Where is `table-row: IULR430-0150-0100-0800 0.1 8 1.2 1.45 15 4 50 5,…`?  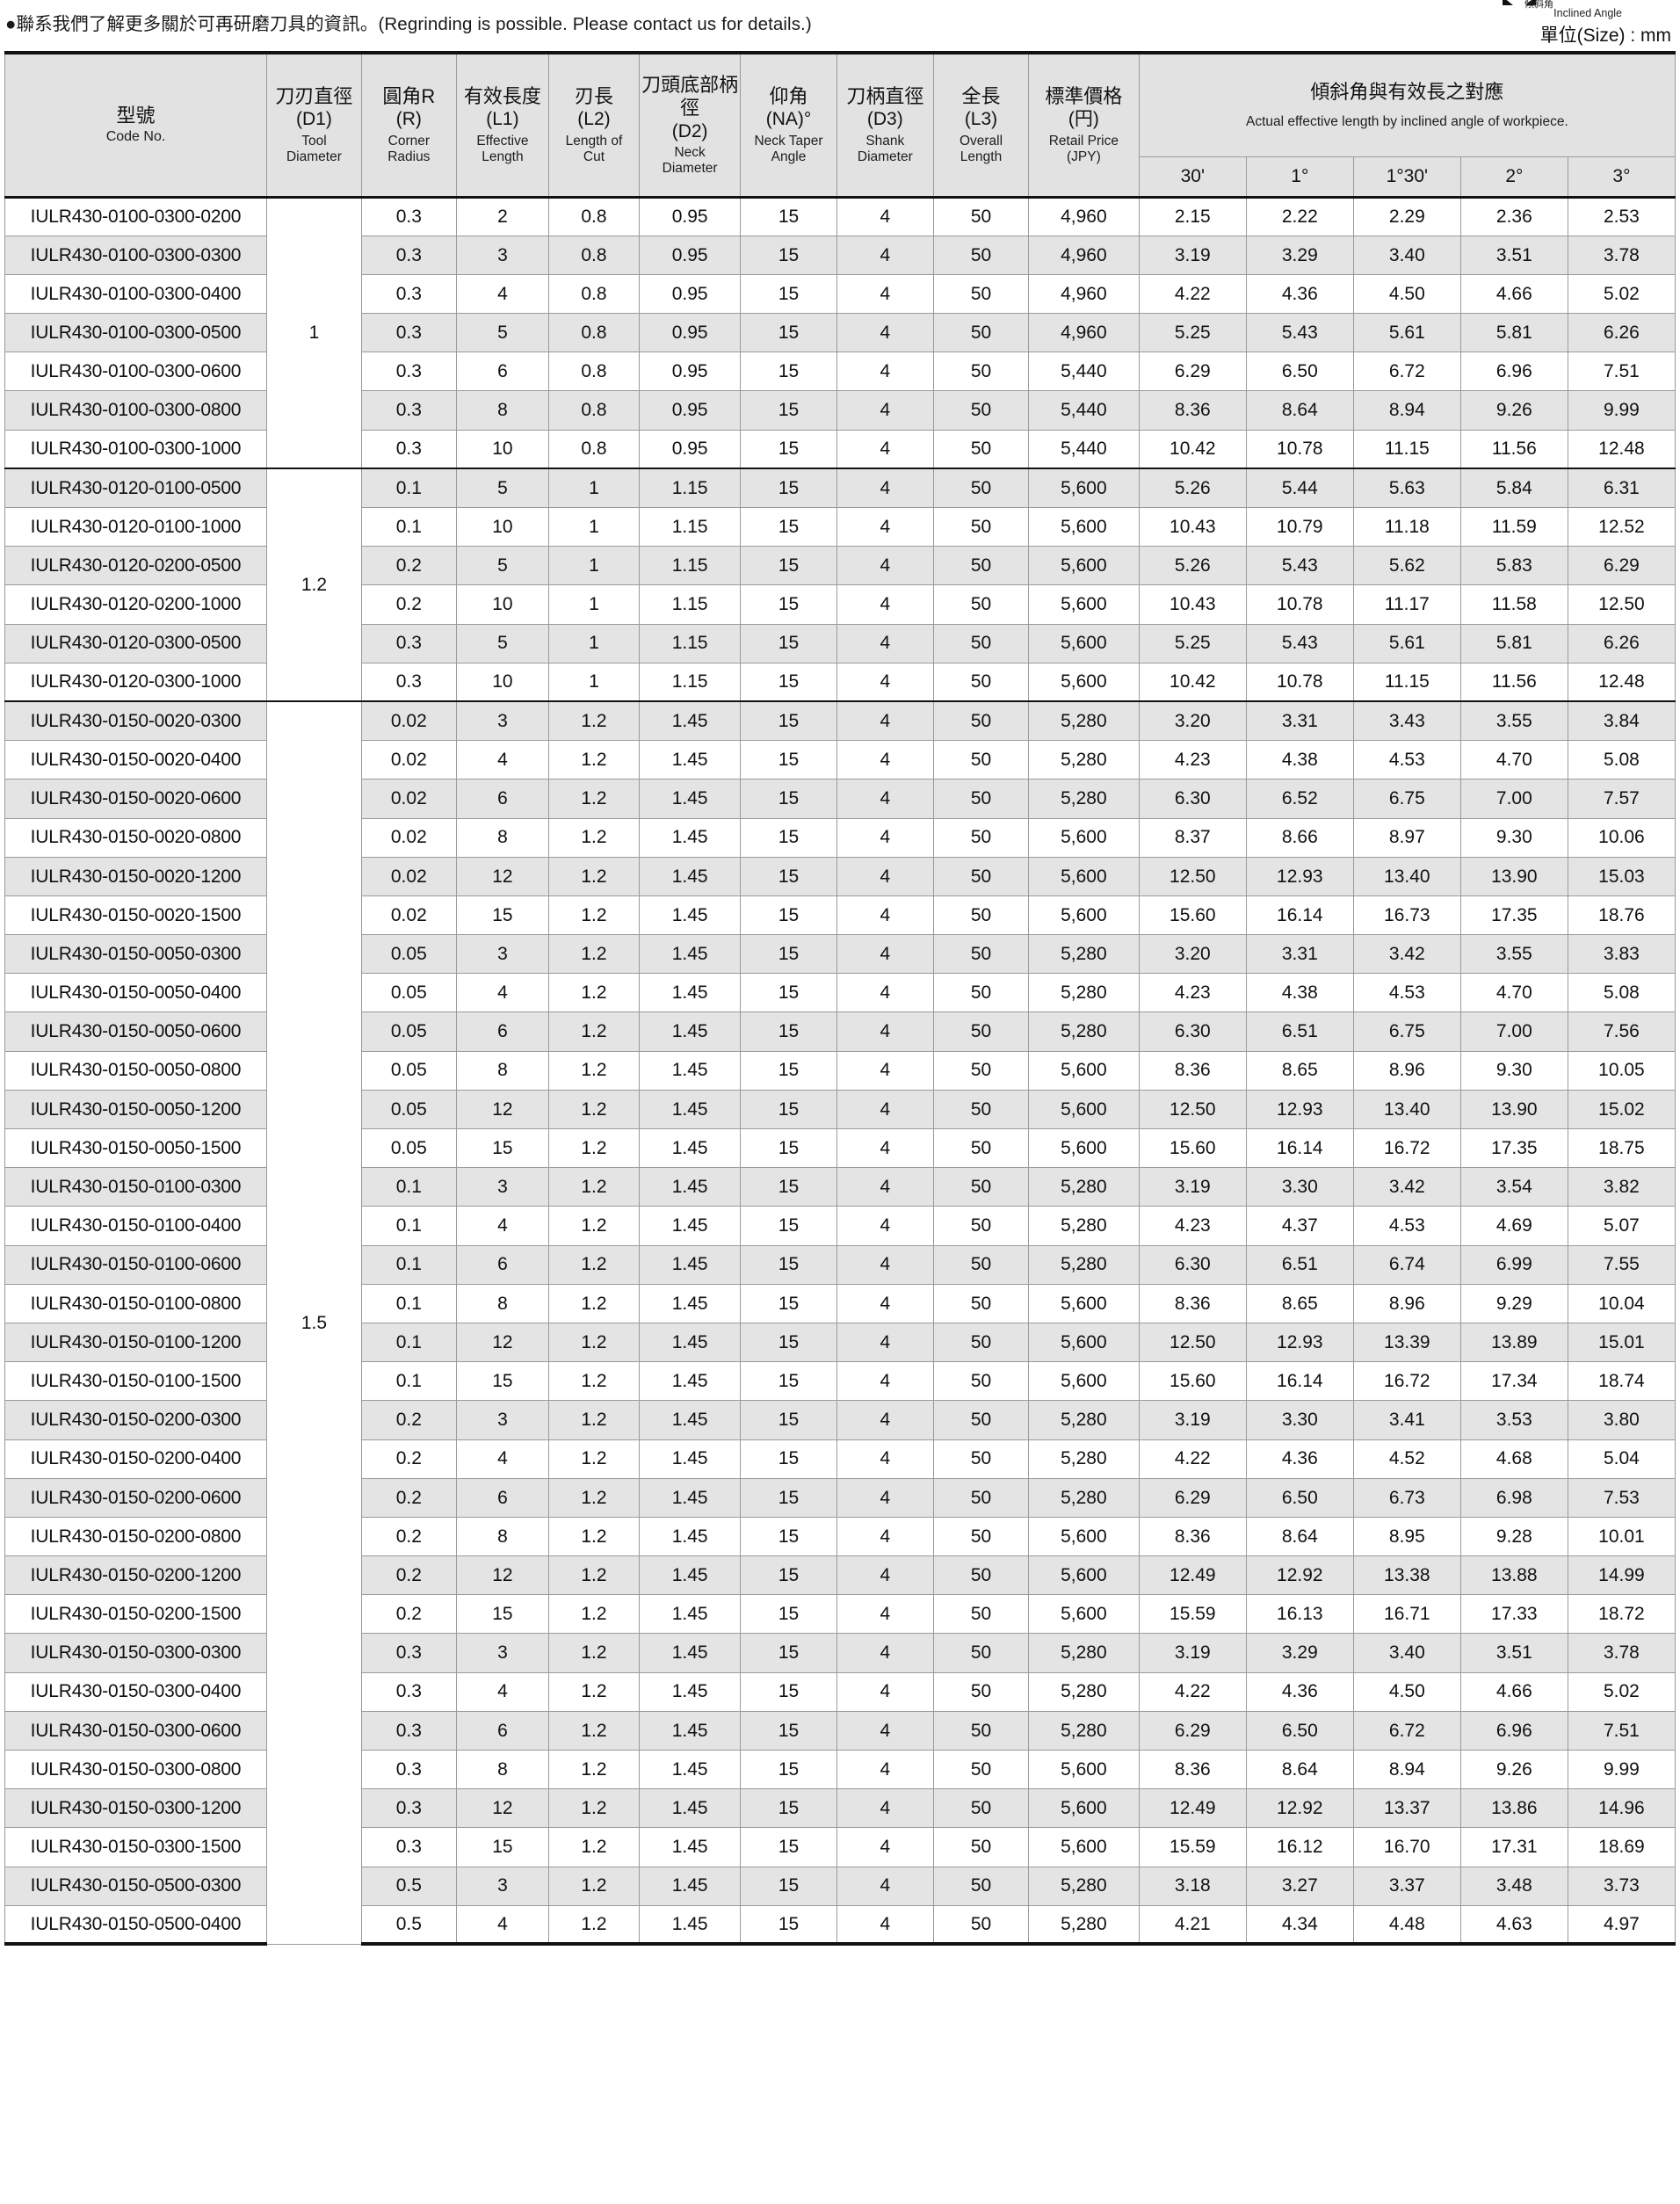
table-row: IULR430-0150-0100-0800 0.1 8 1.2 1.45 15 4 50 5,… is located at coordinates (840, 1303).